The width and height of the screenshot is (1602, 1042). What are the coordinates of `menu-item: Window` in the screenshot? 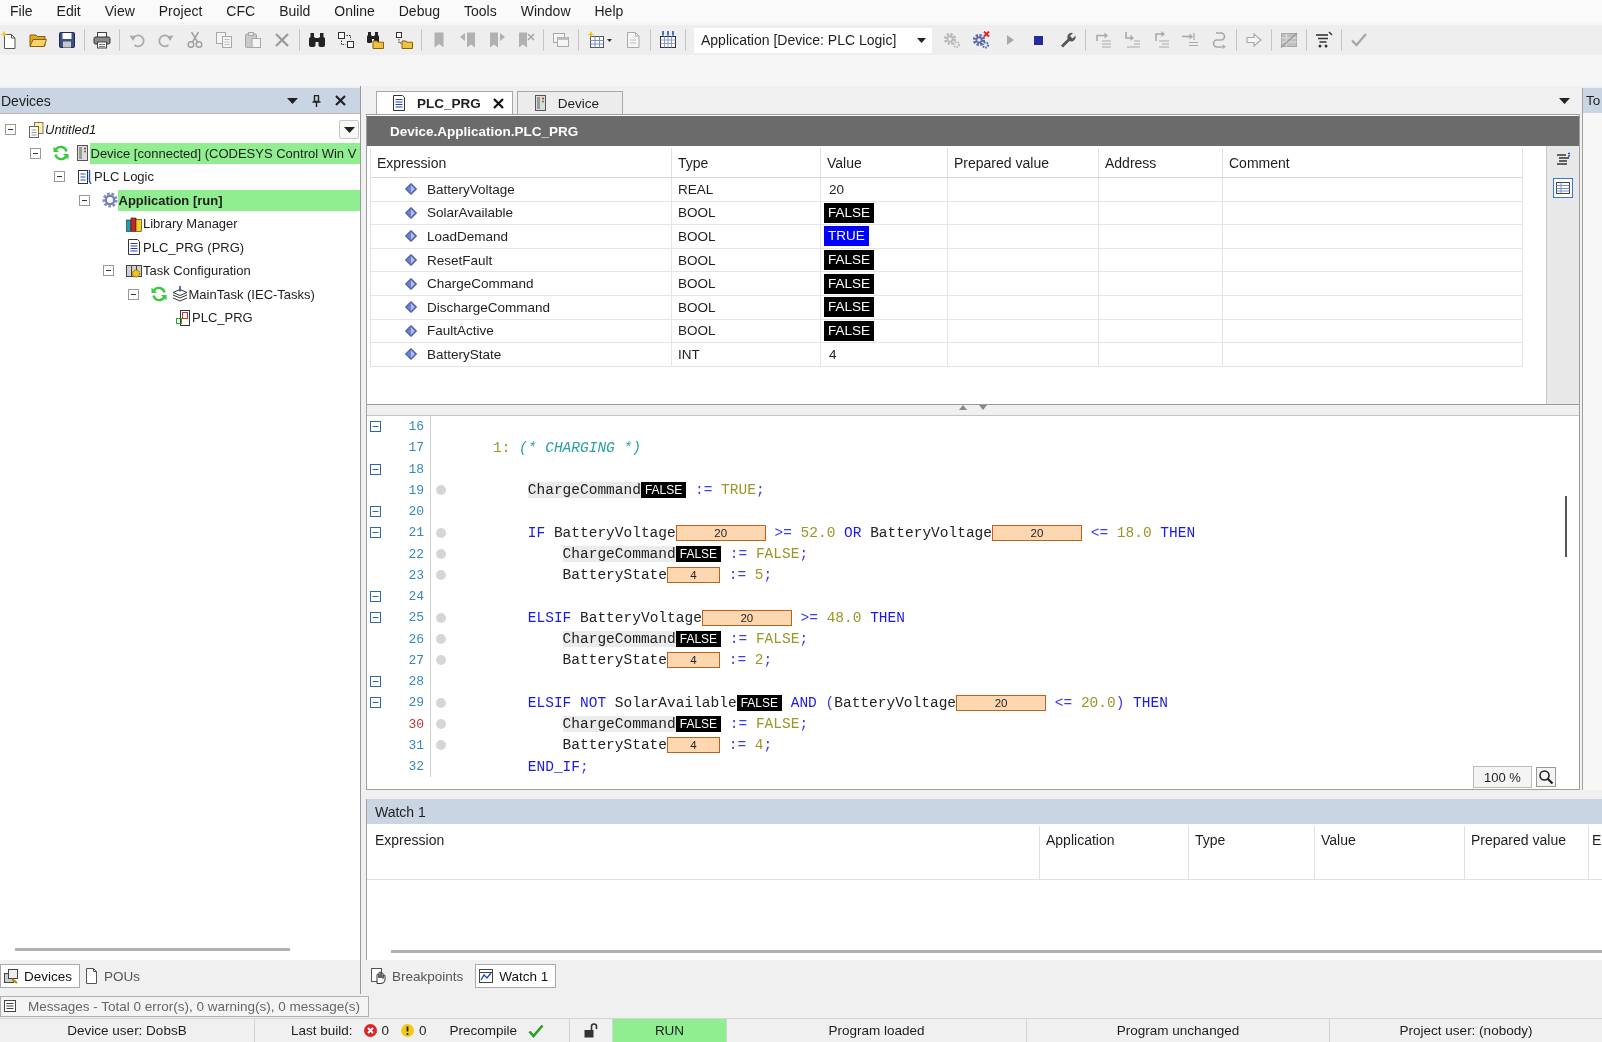 It's located at (545, 11).